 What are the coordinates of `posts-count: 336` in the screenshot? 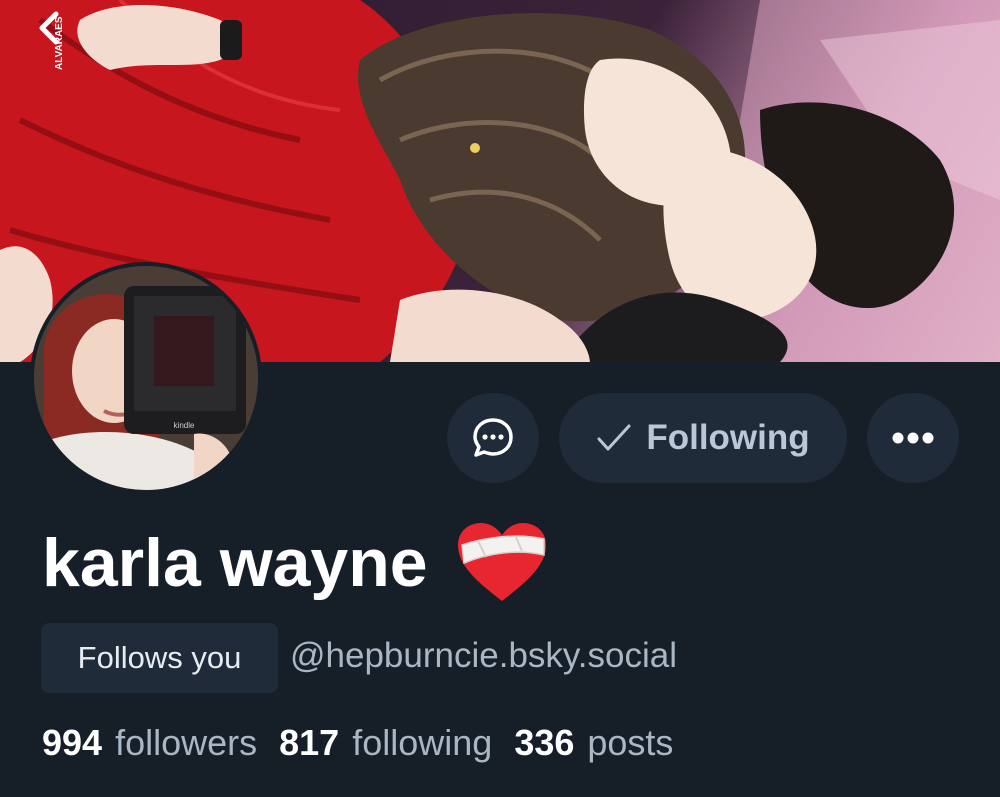 It's located at (544, 742).